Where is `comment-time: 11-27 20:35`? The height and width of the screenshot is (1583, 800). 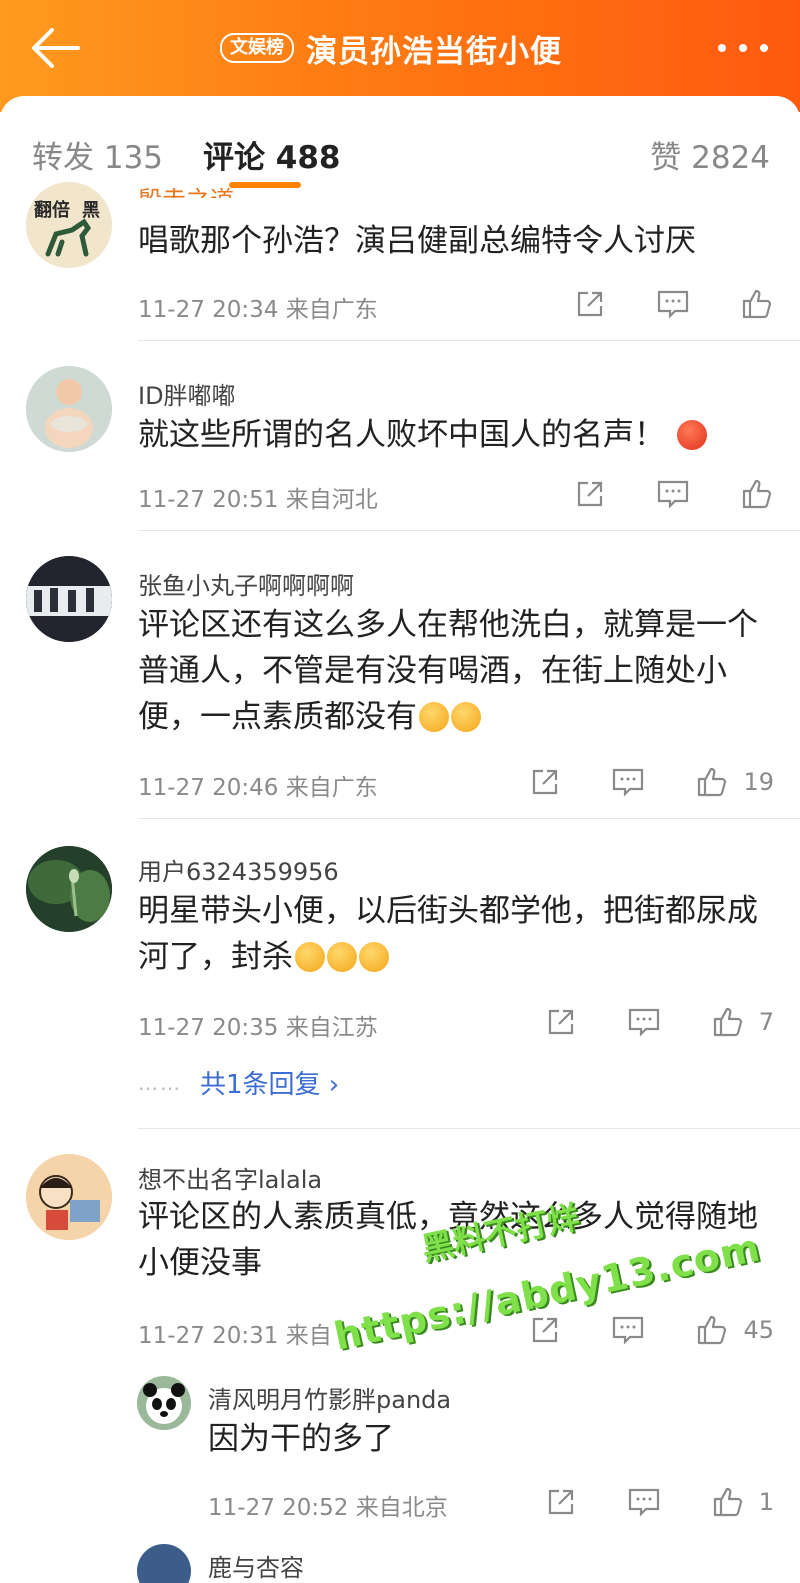 comment-time: 11-27 20:35 is located at coordinates (208, 1028).